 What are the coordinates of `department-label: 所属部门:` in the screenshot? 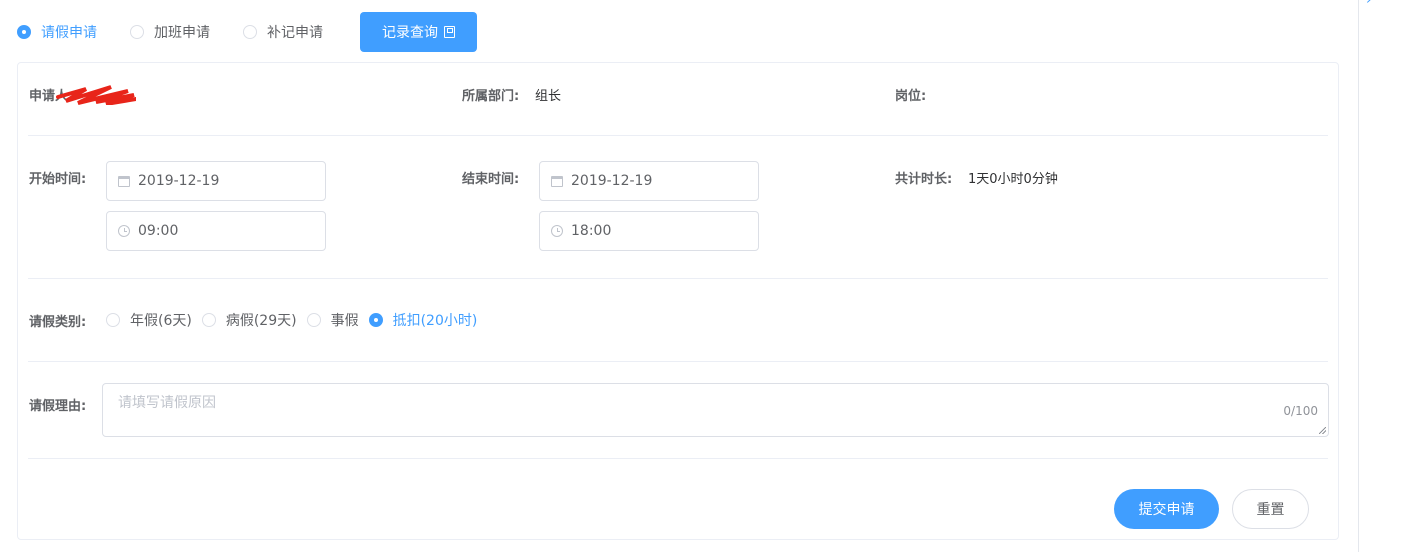 It's located at (491, 96).